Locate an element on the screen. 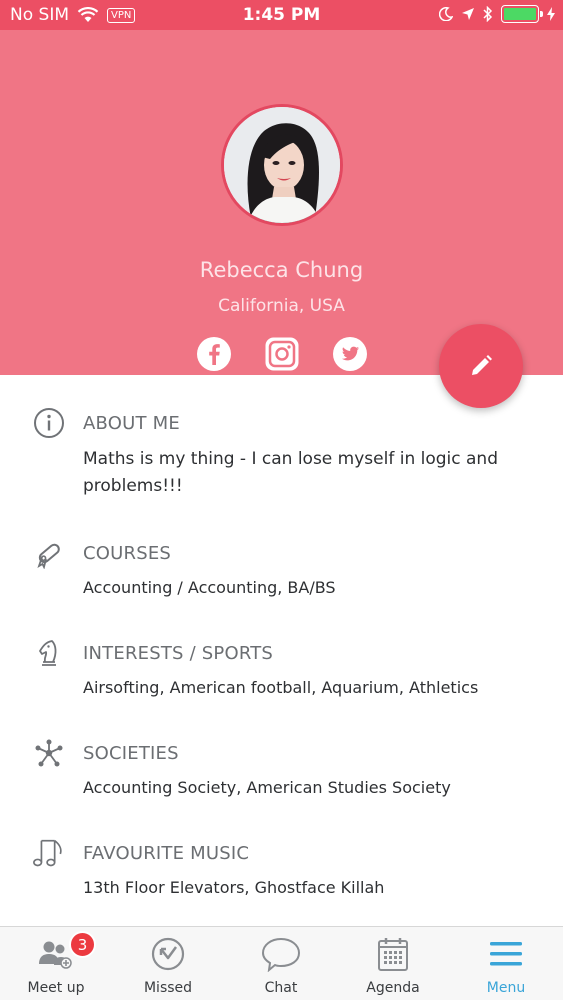  tab-label-agenda: Agenda is located at coordinates (393, 988).